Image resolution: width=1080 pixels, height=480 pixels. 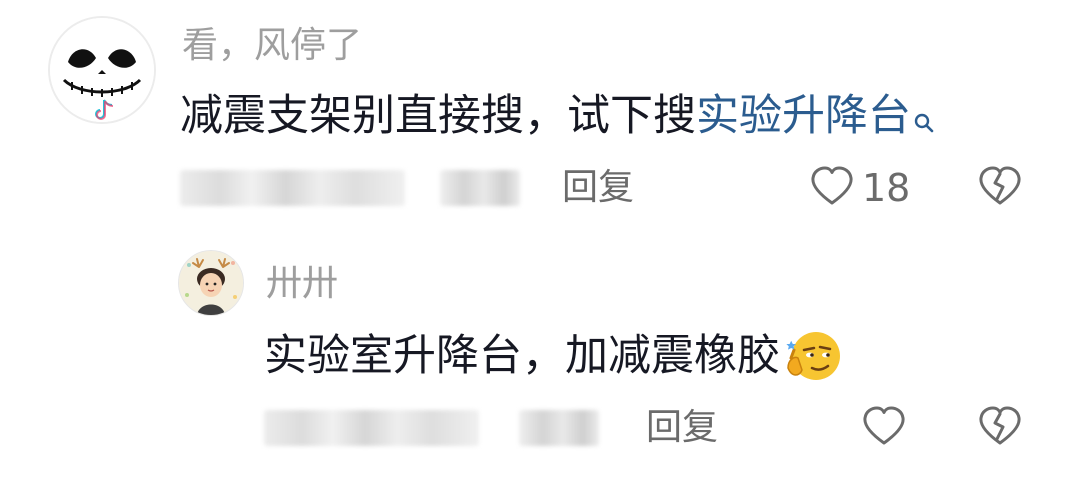 I want to click on reply-reply-button: 回复, so click(x=682, y=428).